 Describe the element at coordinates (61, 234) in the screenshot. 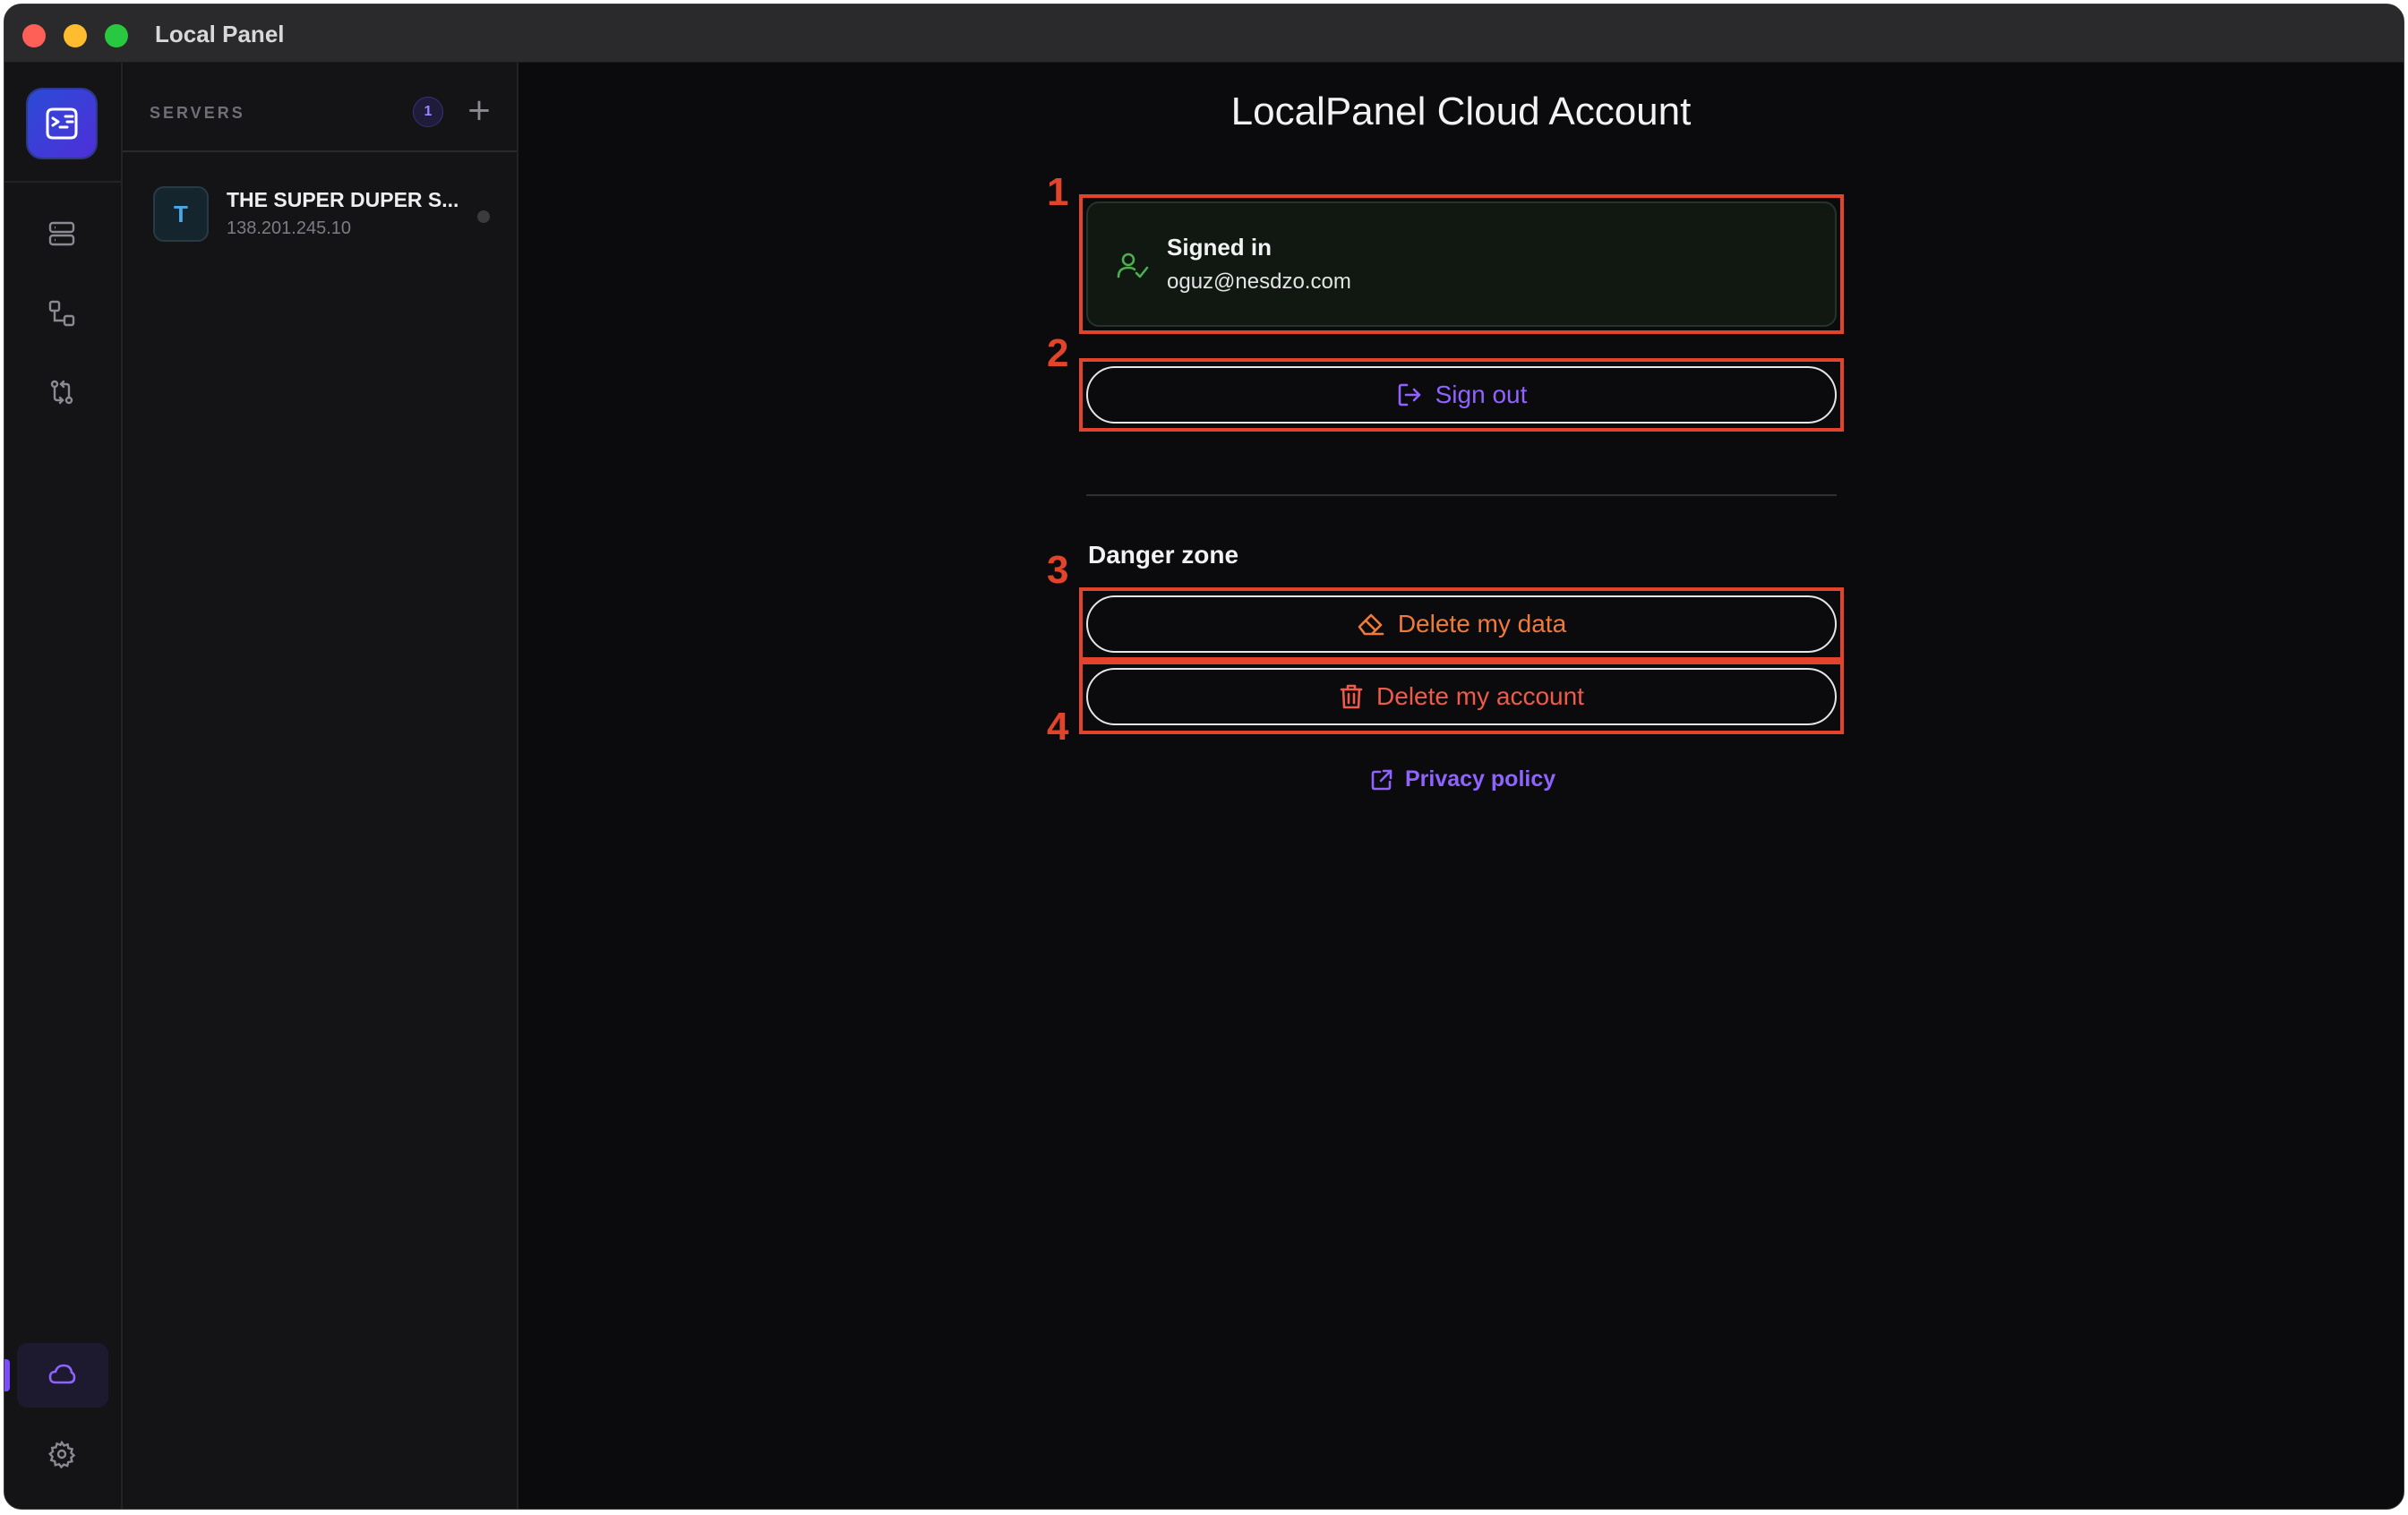

I see `server-stack-icon` at that location.